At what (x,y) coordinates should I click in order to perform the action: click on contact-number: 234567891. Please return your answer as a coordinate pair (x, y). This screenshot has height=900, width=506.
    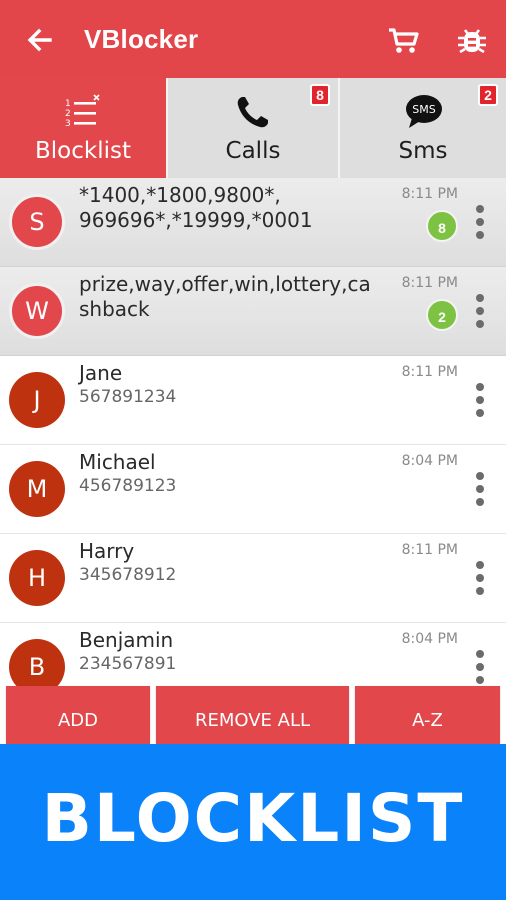
    Looking at the image, I should click on (128, 664).